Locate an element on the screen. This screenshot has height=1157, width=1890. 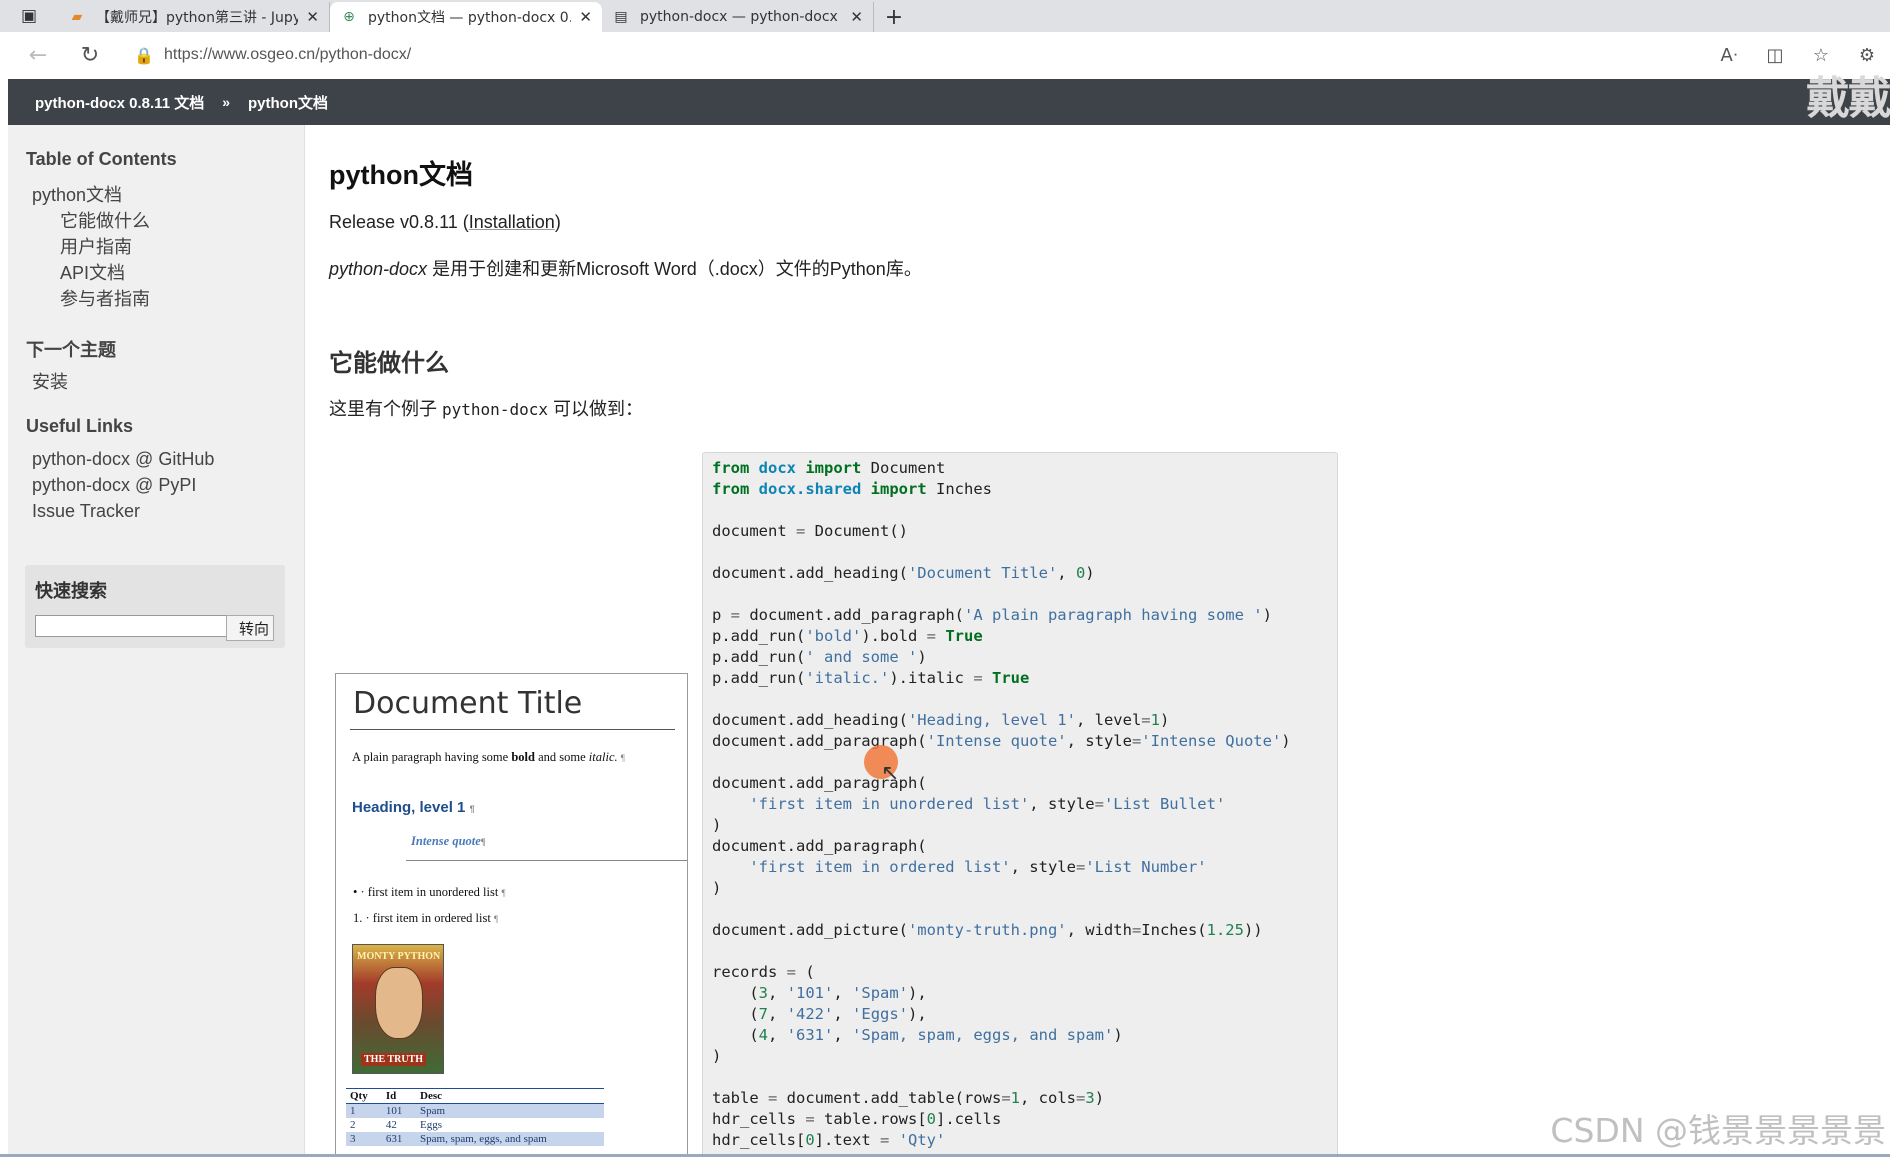
link-pypi: python-docx @ PyPI is located at coordinates (114, 485).